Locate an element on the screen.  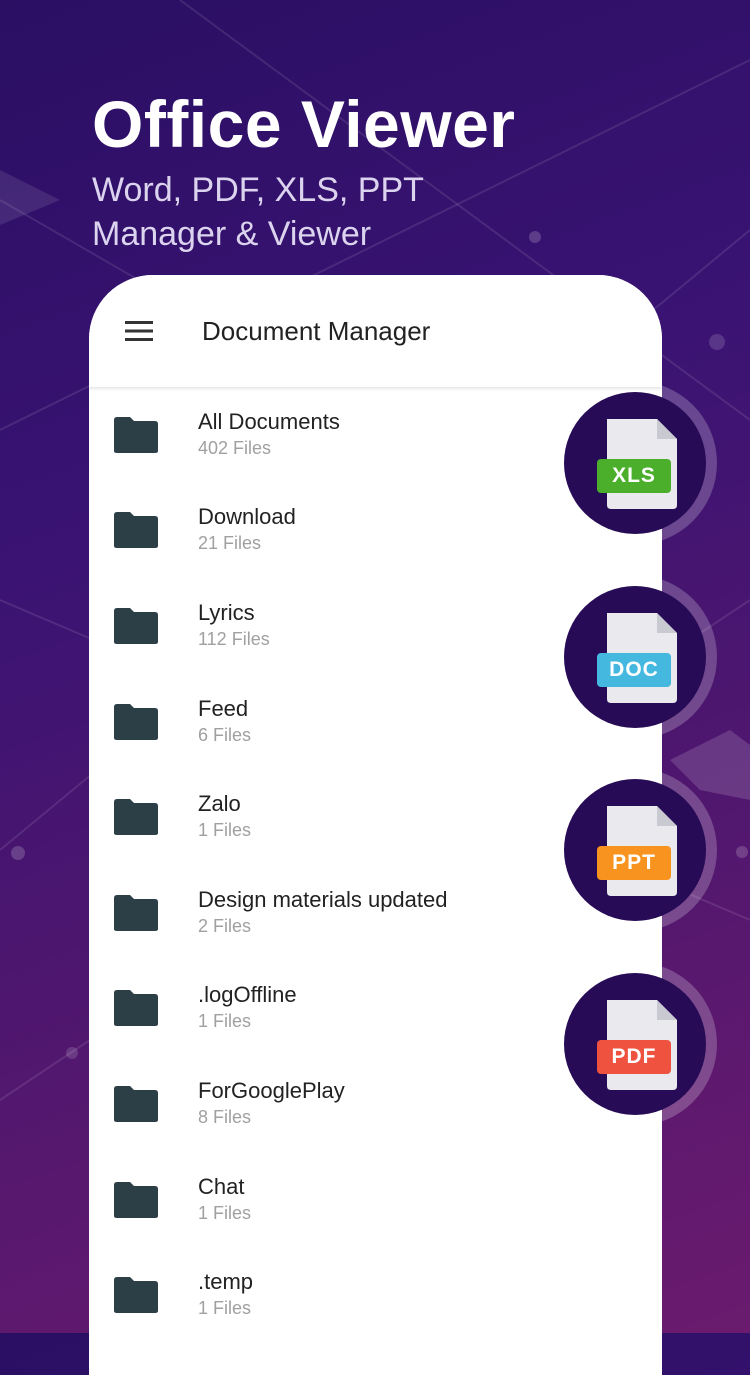
pdf-file-icon: PDF is located at coordinates (635, 1044).